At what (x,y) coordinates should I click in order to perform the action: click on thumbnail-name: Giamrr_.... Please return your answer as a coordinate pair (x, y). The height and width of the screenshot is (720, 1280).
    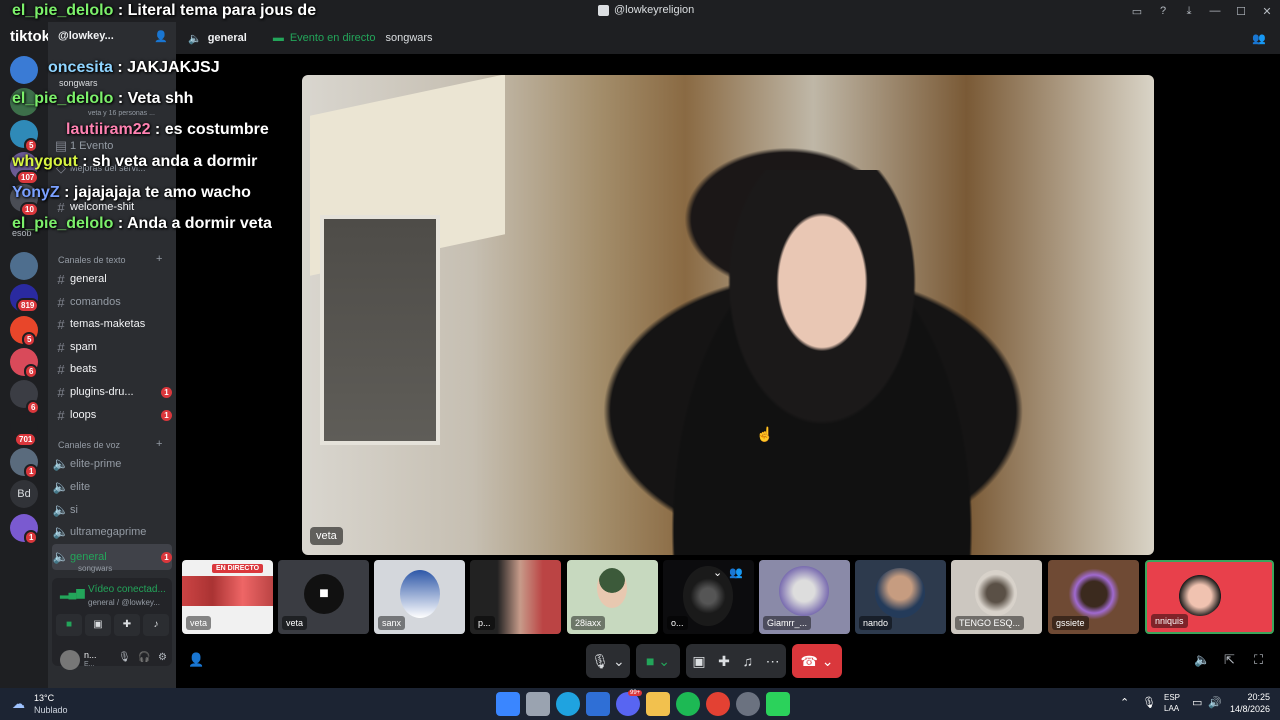
    Looking at the image, I should click on (787, 623).